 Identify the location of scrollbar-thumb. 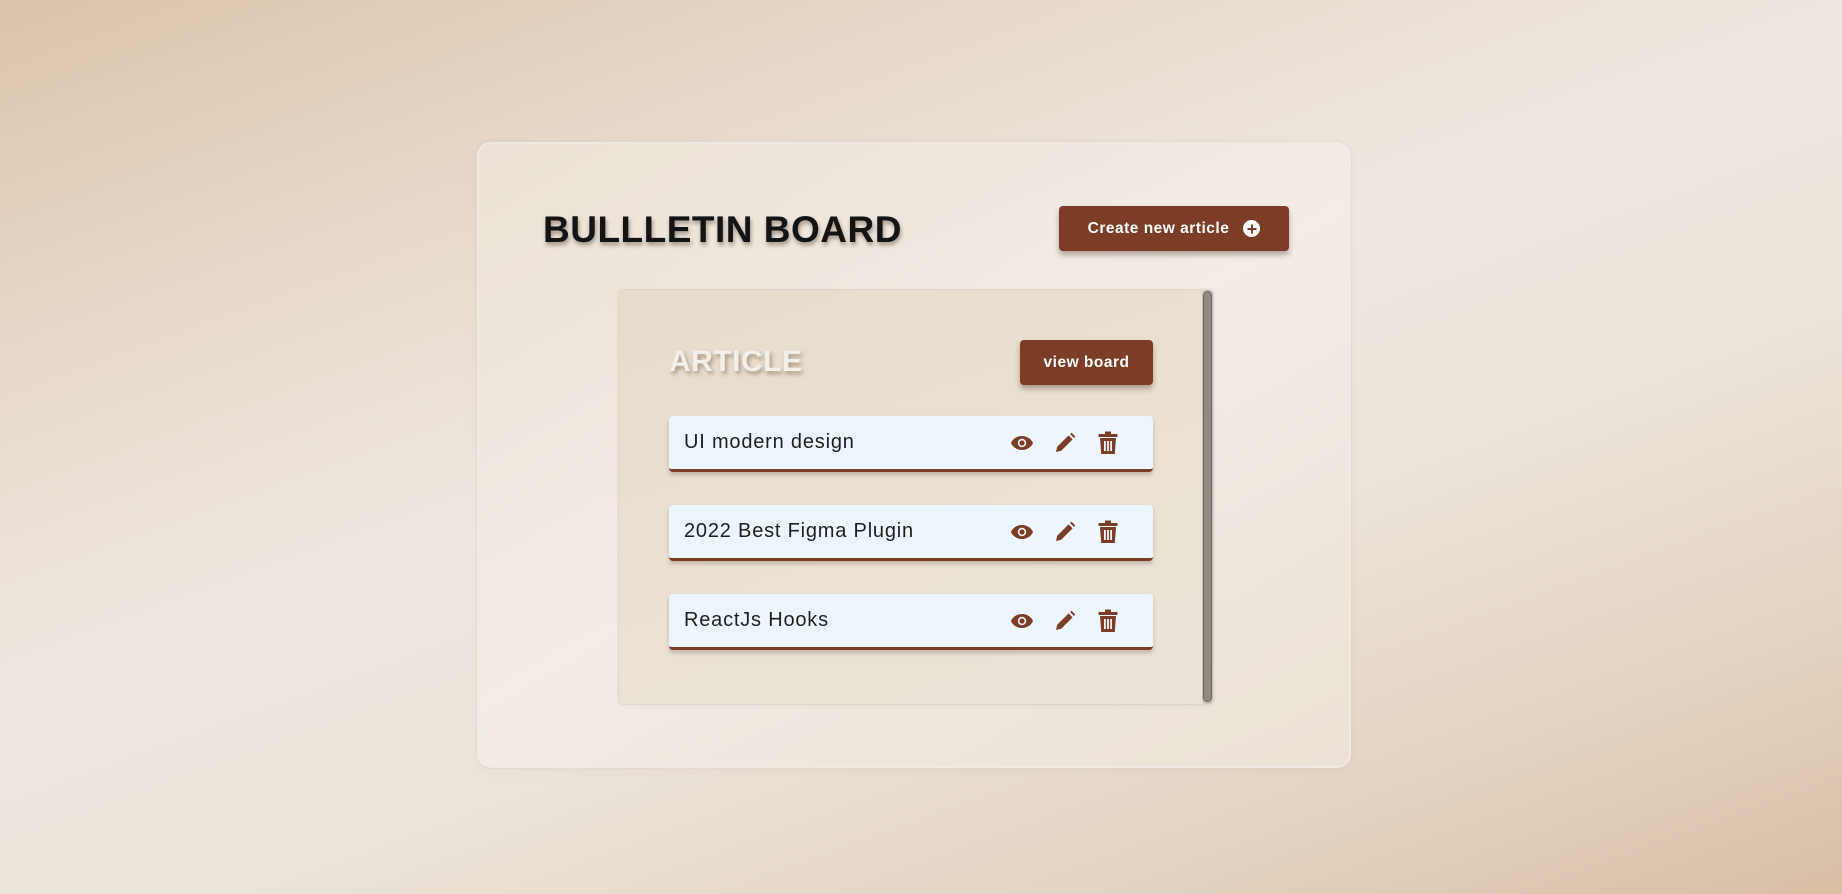
(1207, 496).